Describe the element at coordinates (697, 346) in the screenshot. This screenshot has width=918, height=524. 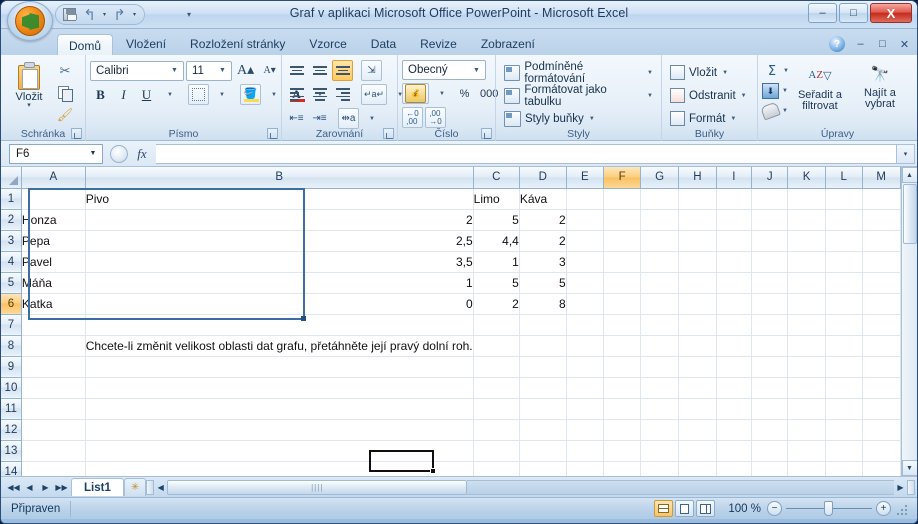
I see `cell-H8` at that location.